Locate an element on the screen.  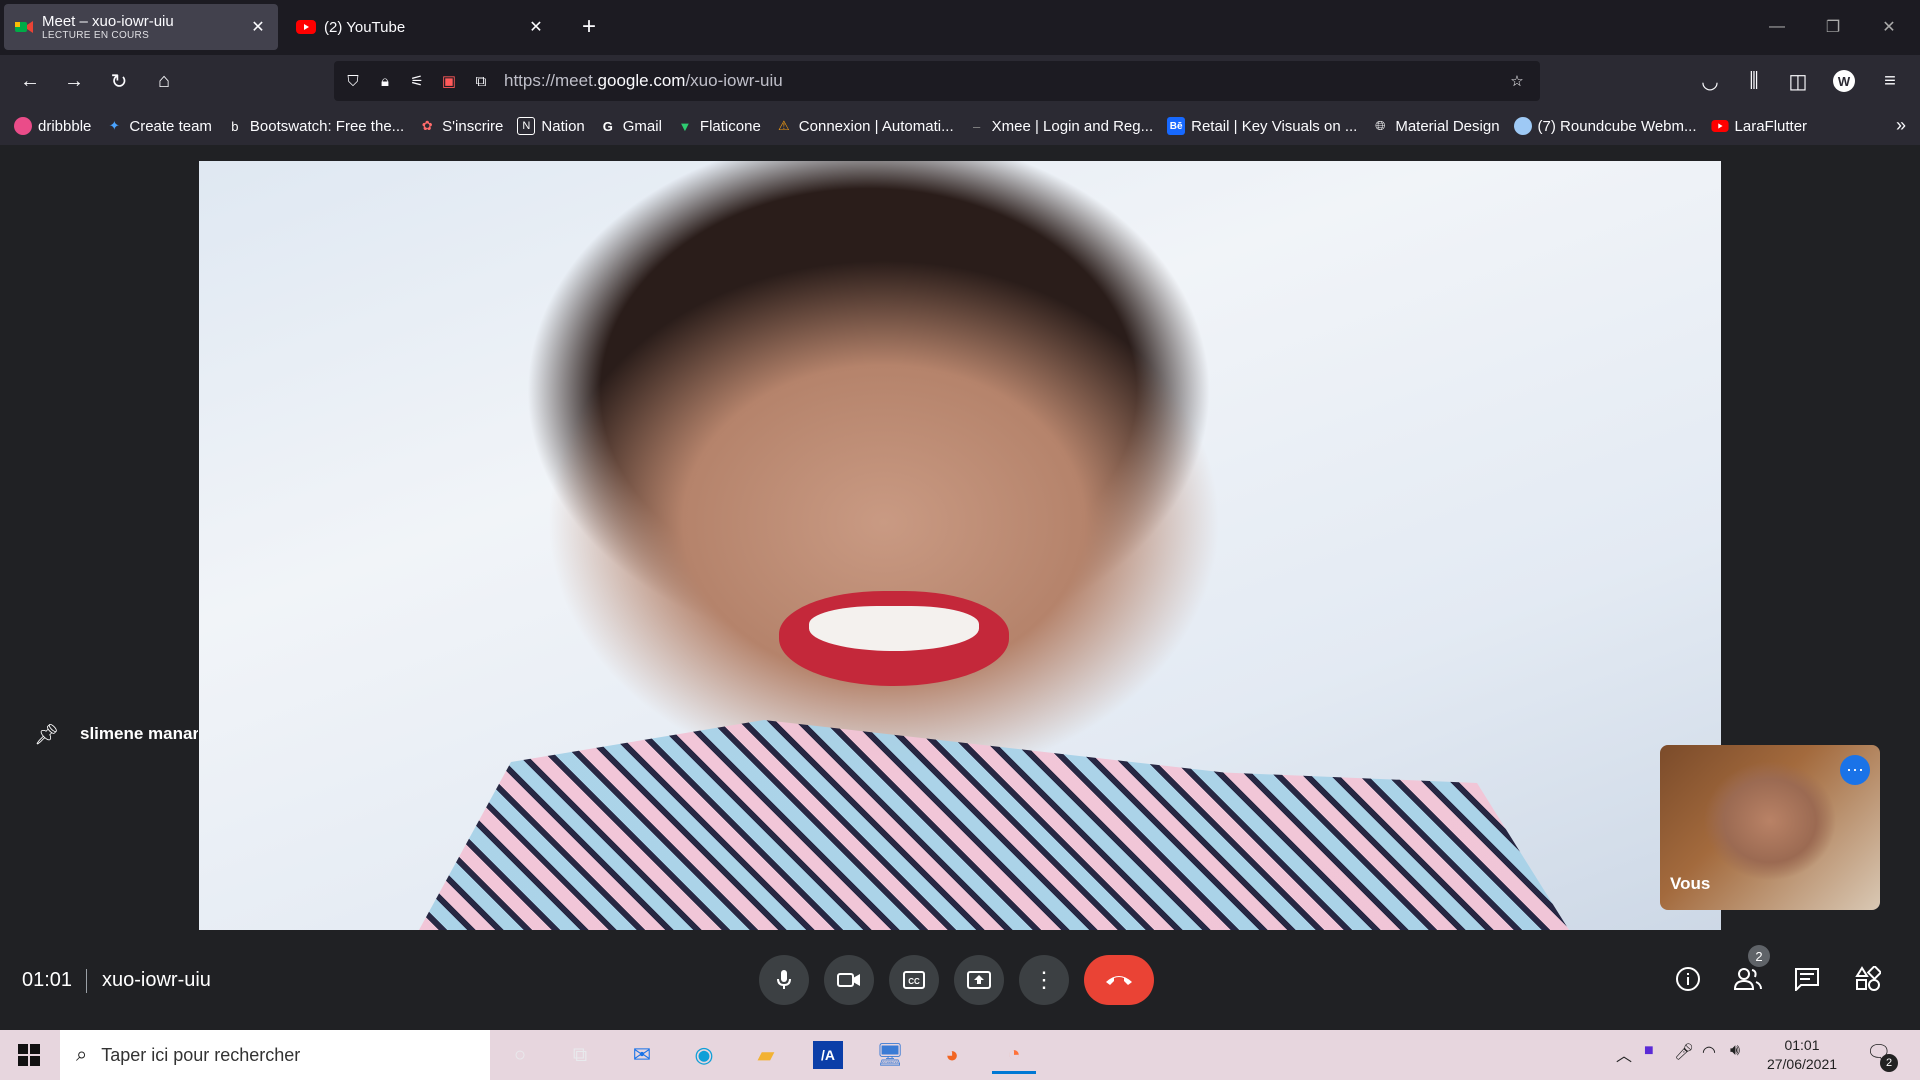
pocket-icon: ◡ is located at coordinates (1710, 81).